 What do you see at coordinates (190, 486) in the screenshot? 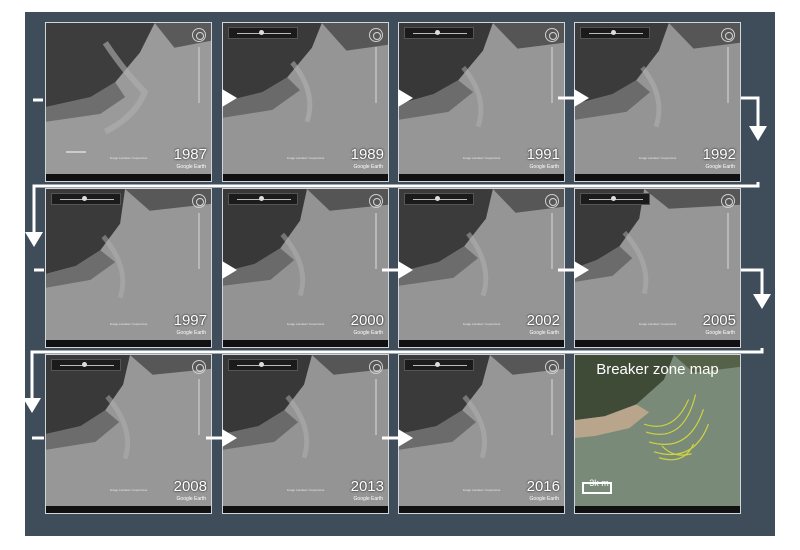
I see `year-label: 2008` at bounding box center [190, 486].